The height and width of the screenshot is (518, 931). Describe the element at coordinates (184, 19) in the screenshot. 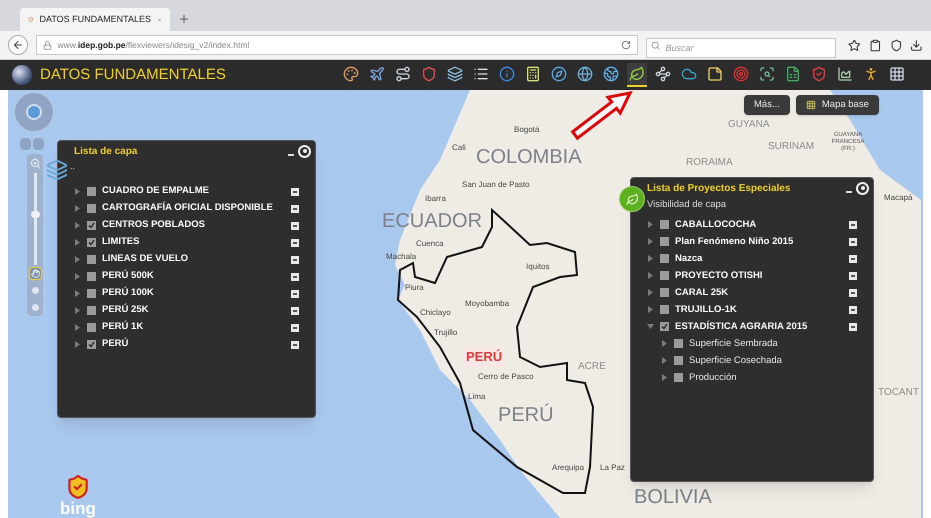

I see `new-tab-icon` at that location.